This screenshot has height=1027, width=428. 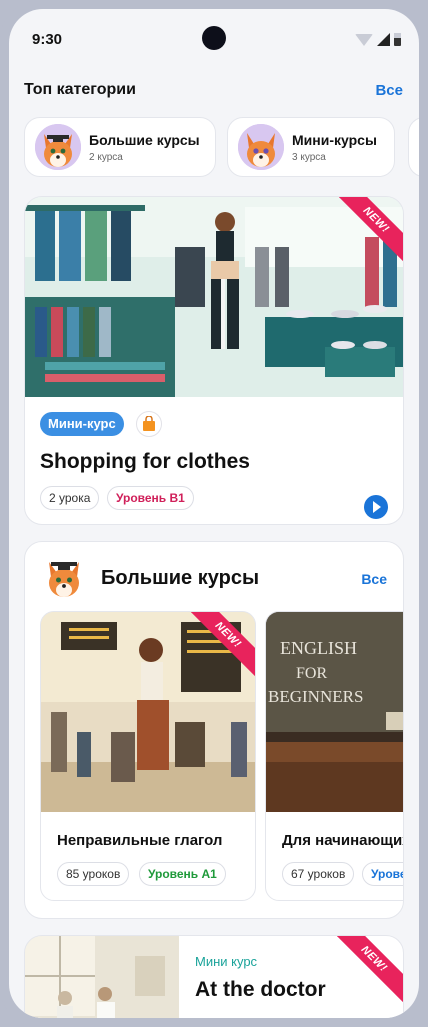 I want to click on shopping-bag-icon, so click(x=149, y=424).